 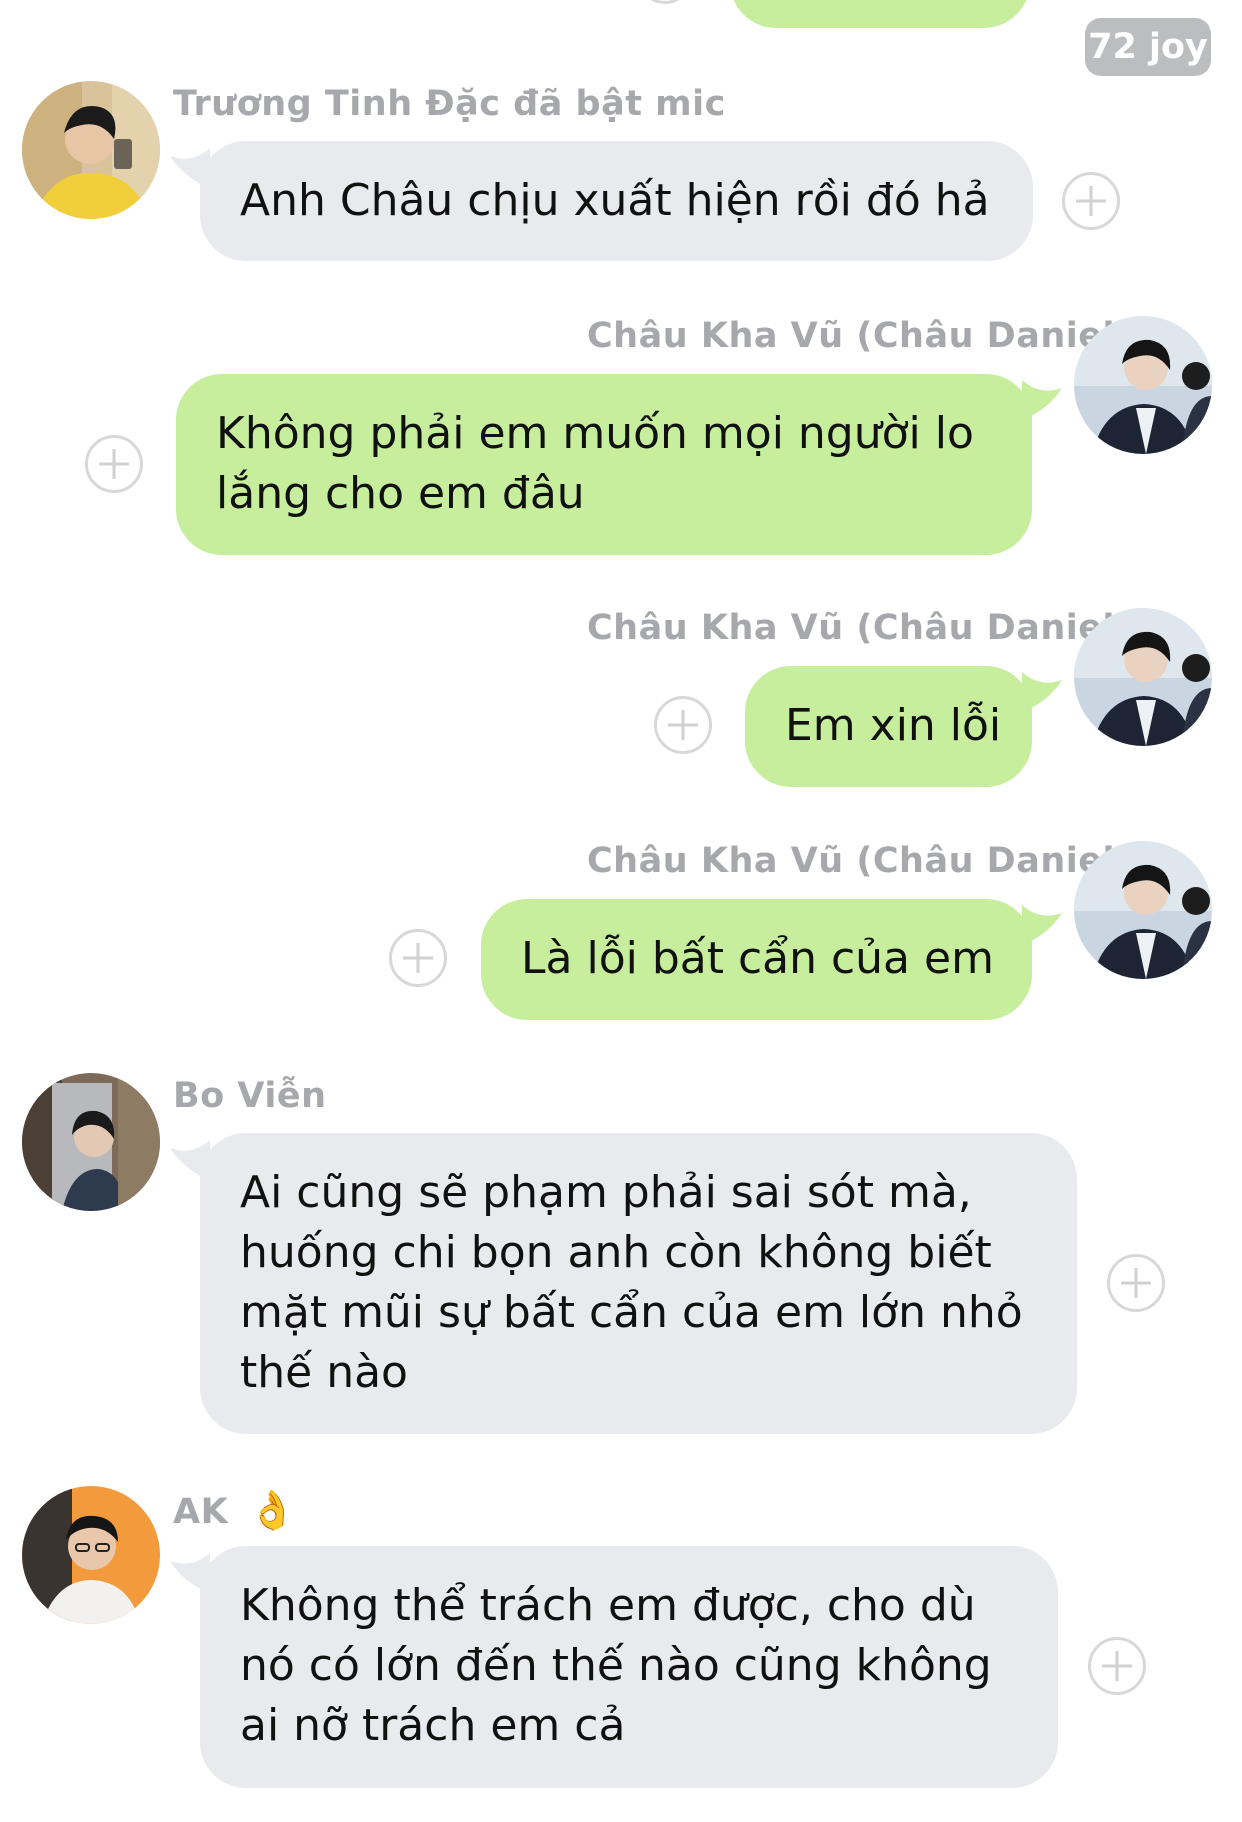 I want to click on message-text: Không phải em muốn mọi người lo, so click(x=595, y=433).